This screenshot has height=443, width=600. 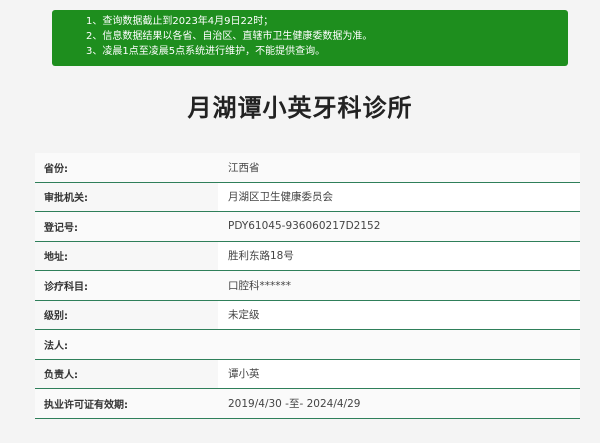 I want to click on table-row: 负责人: 谭小英, so click(x=307, y=374).